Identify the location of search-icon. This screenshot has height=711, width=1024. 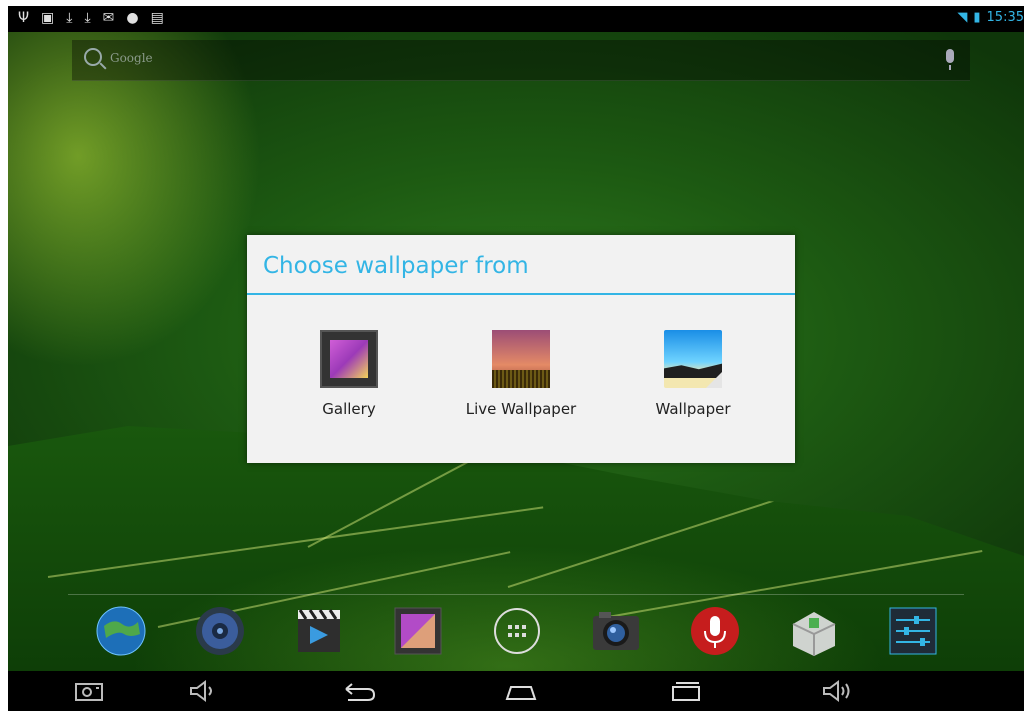
(93, 57).